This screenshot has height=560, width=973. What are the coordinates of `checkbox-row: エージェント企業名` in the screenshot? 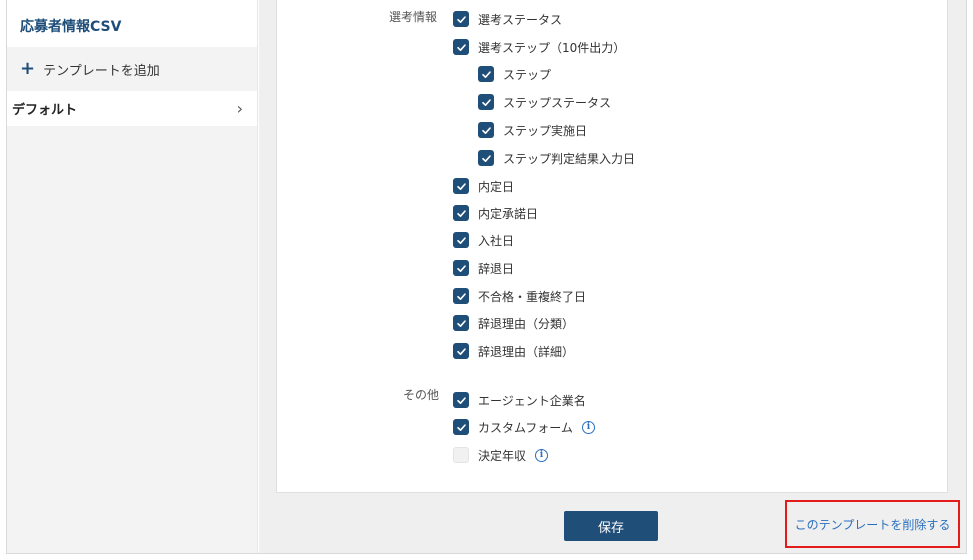 It's located at (519, 400).